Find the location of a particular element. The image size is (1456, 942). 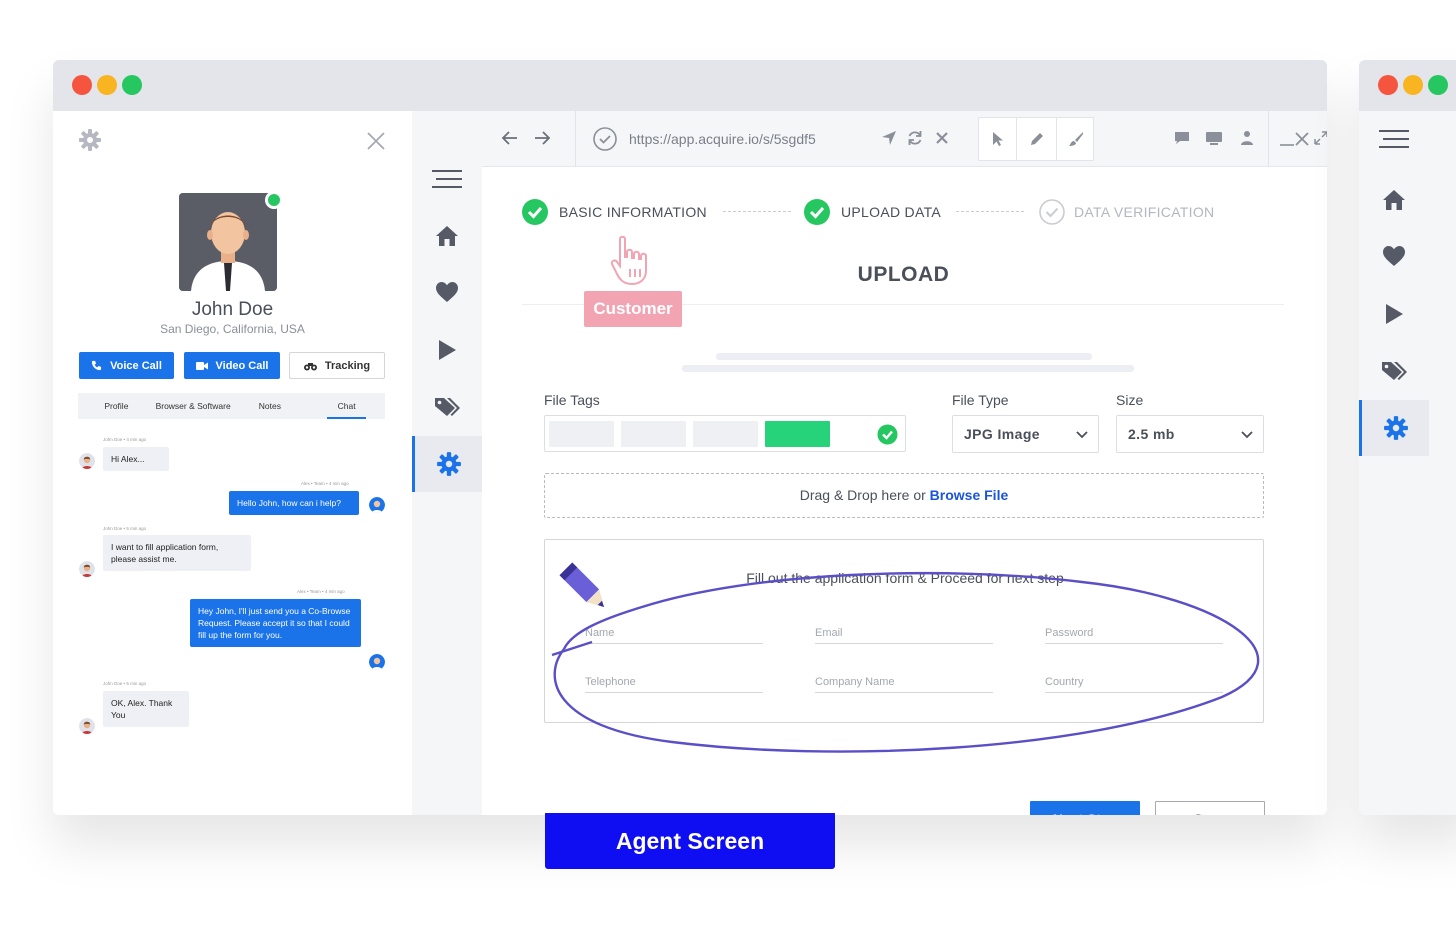

dropzone-text: Drag & Drop here or is located at coordinates (864, 495).